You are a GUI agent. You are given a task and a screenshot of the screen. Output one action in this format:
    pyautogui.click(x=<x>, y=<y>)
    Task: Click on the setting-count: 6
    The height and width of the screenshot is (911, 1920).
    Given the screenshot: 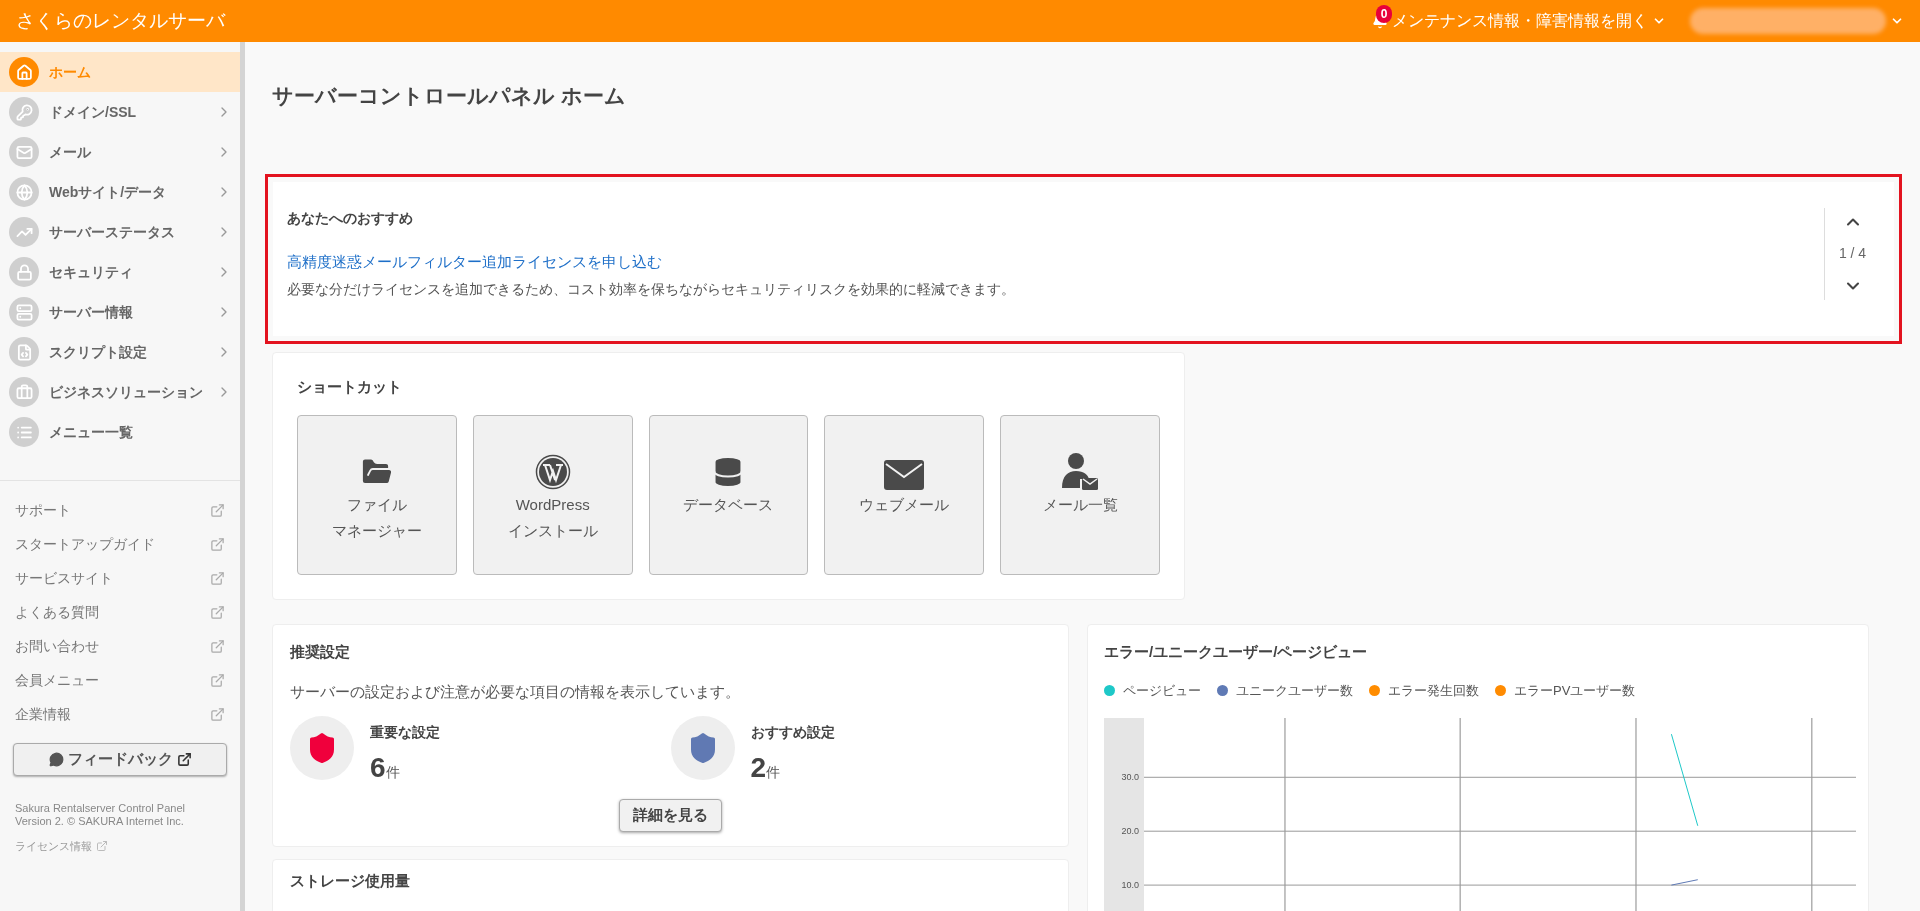 What is the action you would take?
    pyautogui.click(x=378, y=767)
    